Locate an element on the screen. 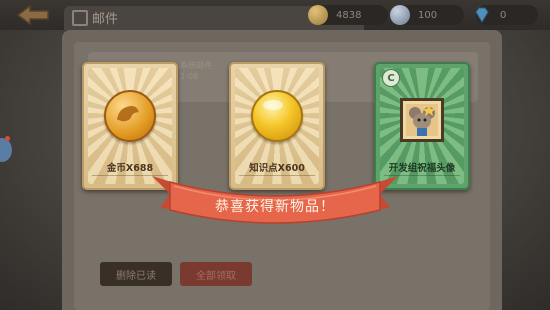  mail-item-date: 2-08 is located at coordinates (189, 76).